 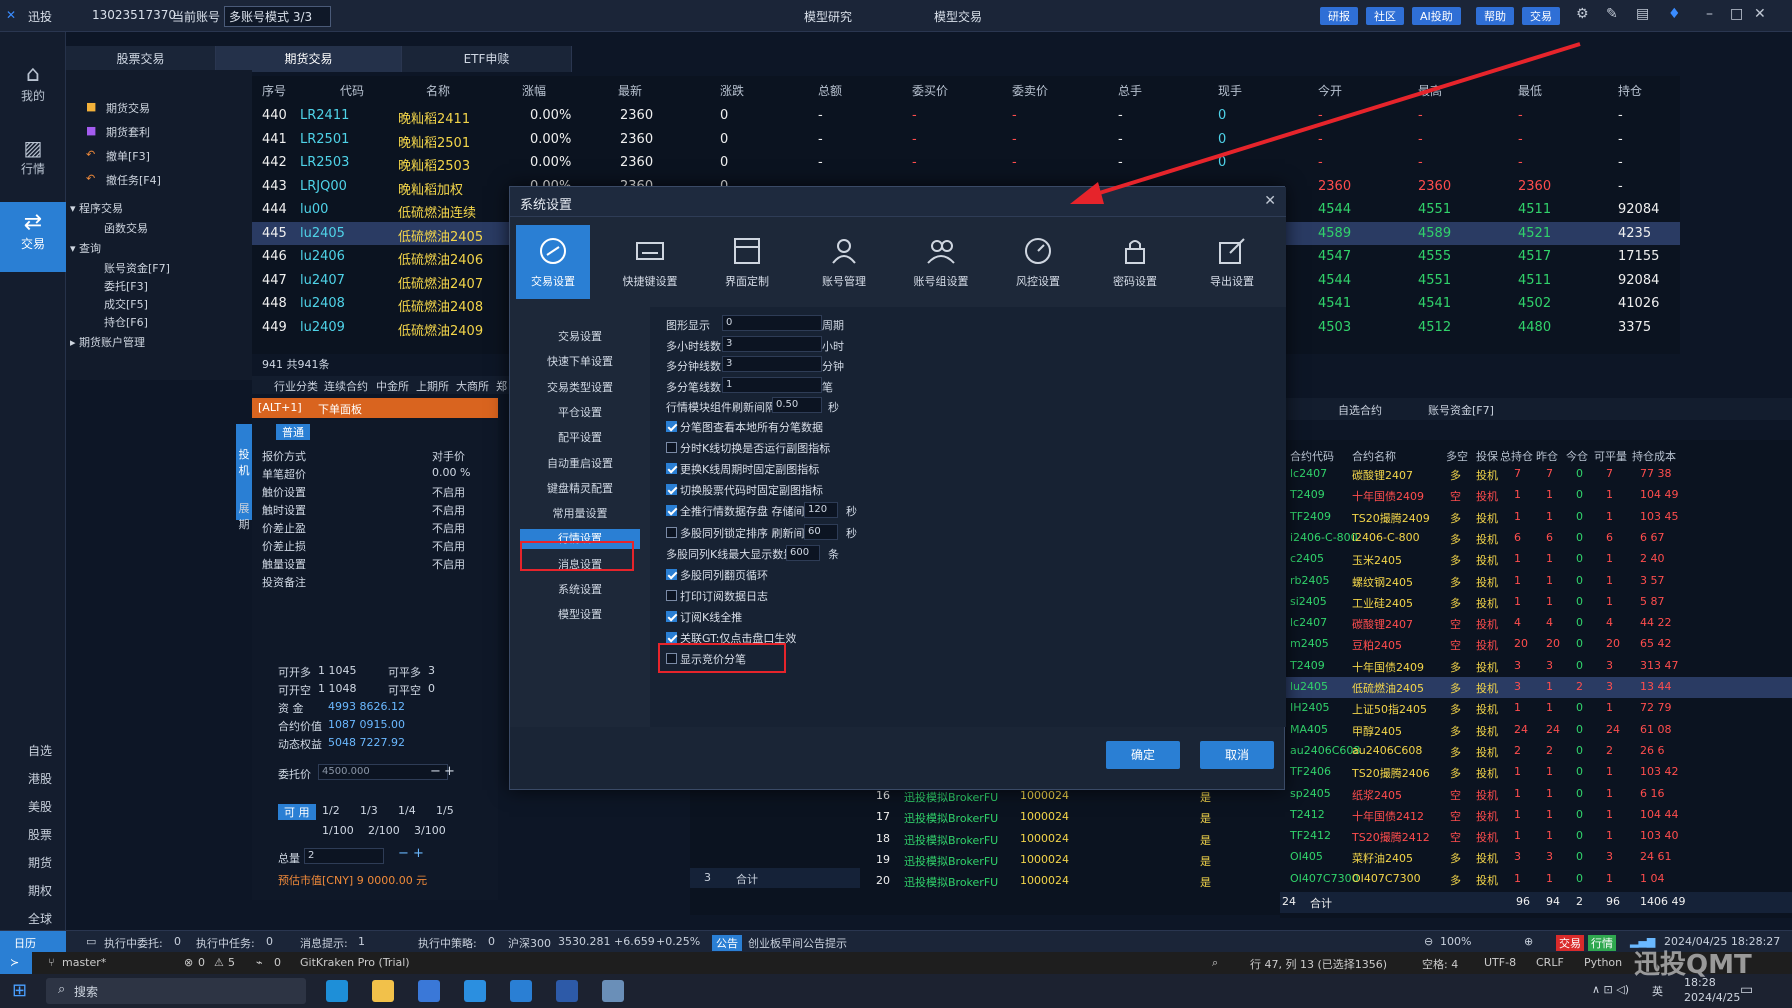 I want to click on account-row: 20 迅投模拟BrokerFU 1000024 是, so click(x=1070, y=881).